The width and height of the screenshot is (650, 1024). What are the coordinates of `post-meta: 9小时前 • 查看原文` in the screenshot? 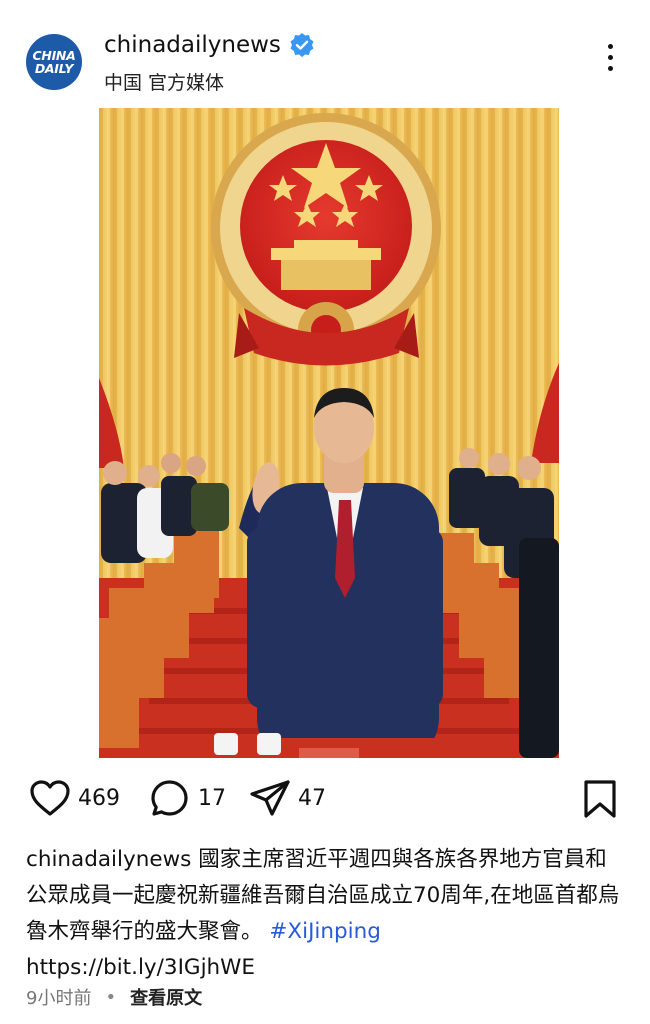 It's located at (114, 997).